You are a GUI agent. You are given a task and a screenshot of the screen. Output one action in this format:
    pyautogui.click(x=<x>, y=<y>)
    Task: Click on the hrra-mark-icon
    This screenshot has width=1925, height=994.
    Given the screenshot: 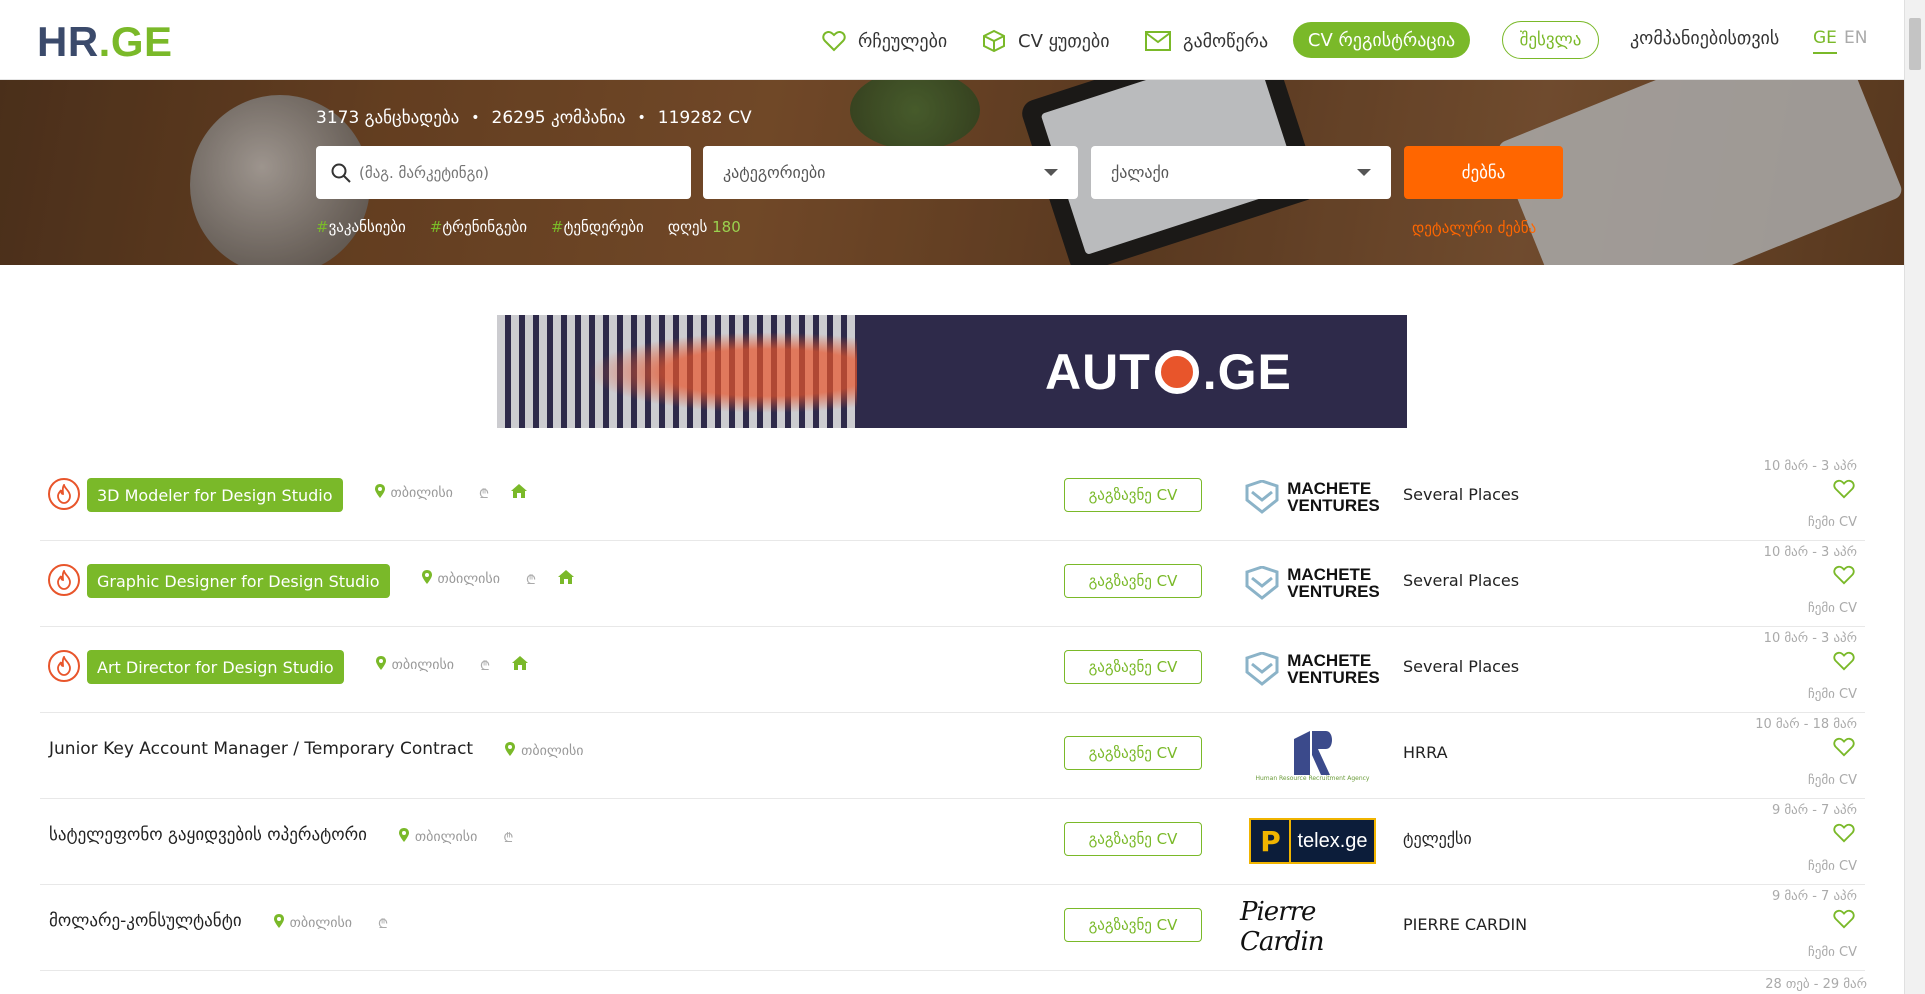 What is the action you would take?
    pyautogui.click(x=1313, y=752)
    